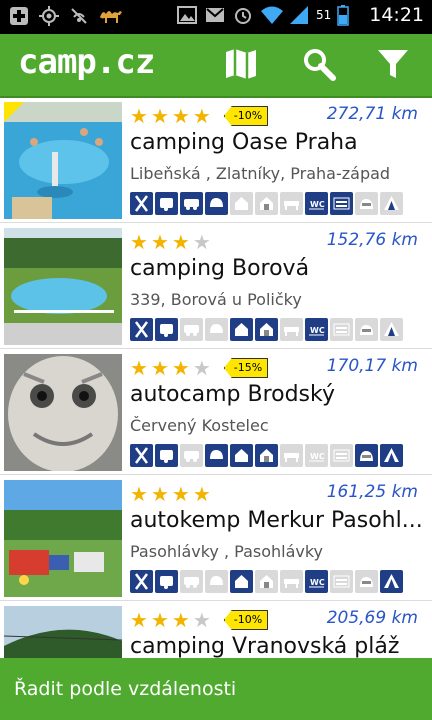 The height and width of the screenshot is (720, 432). What do you see at coordinates (187, 15) in the screenshot?
I see `image-icon` at bounding box center [187, 15].